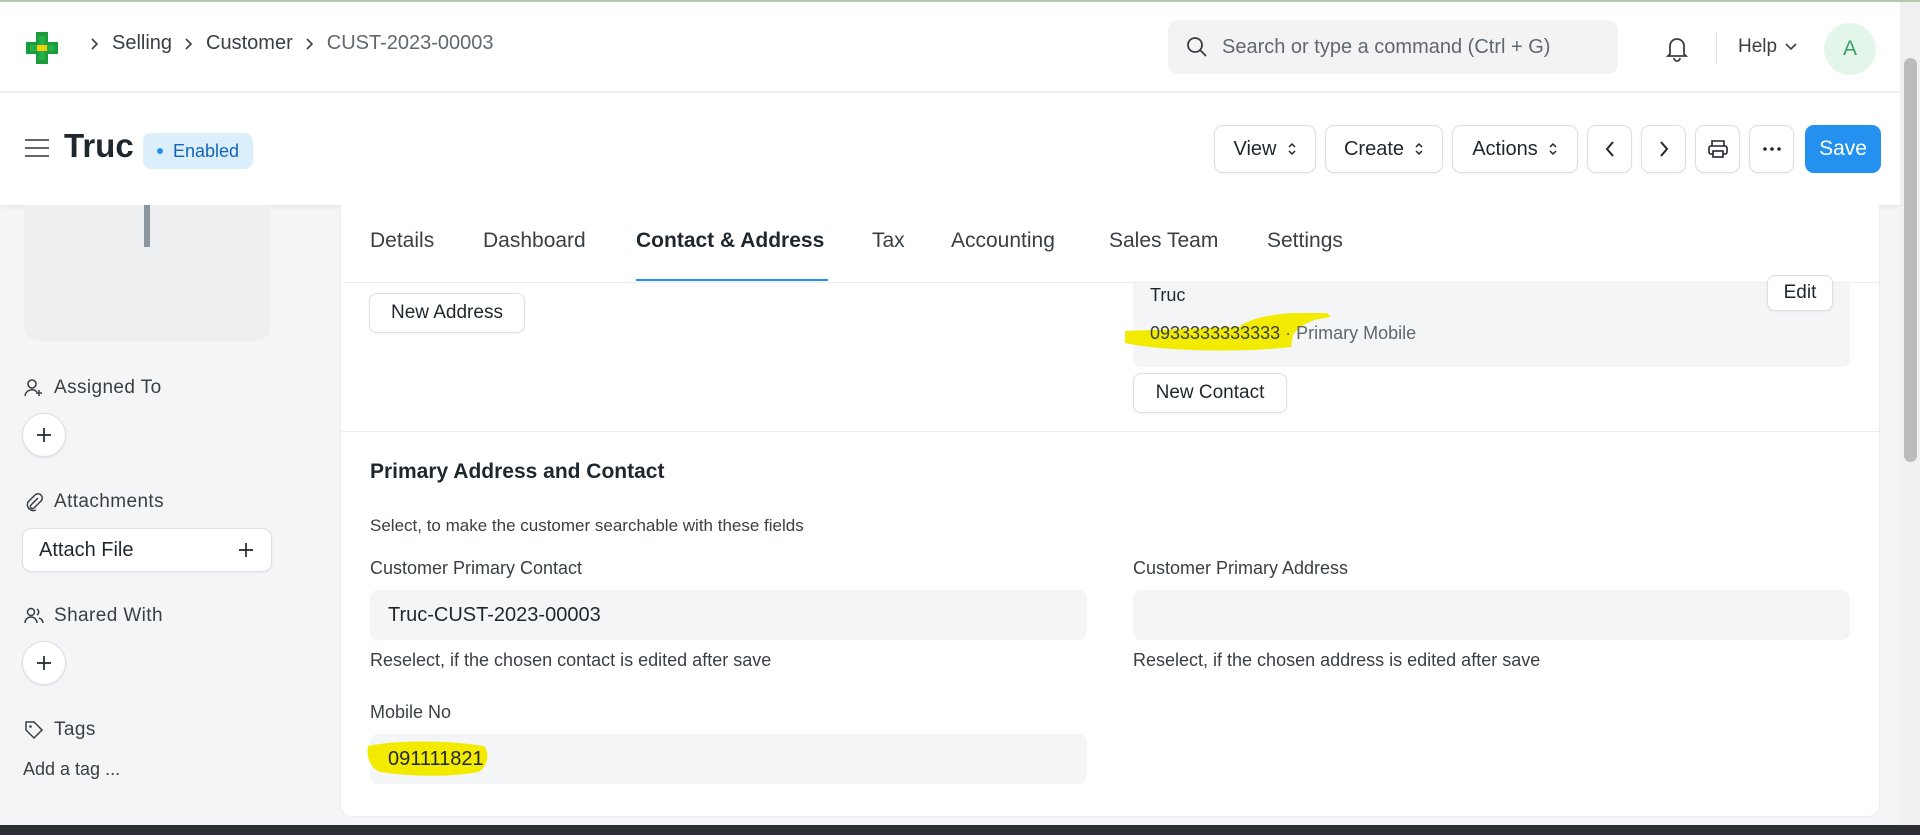  I want to click on page-head: Truc Enabled View Create Actions Save, so click(950, 149).